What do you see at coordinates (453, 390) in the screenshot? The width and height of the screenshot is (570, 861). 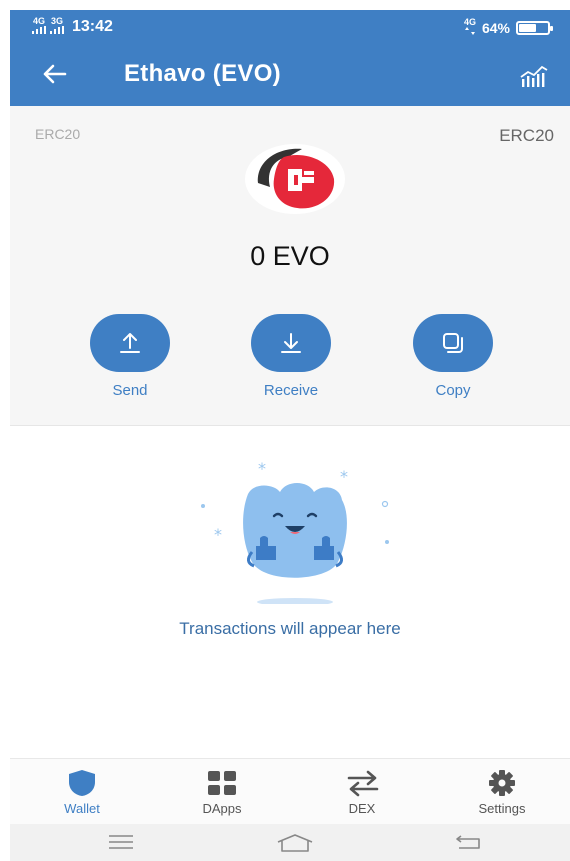 I see `copy-label: Copy` at bounding box center [453, 390].